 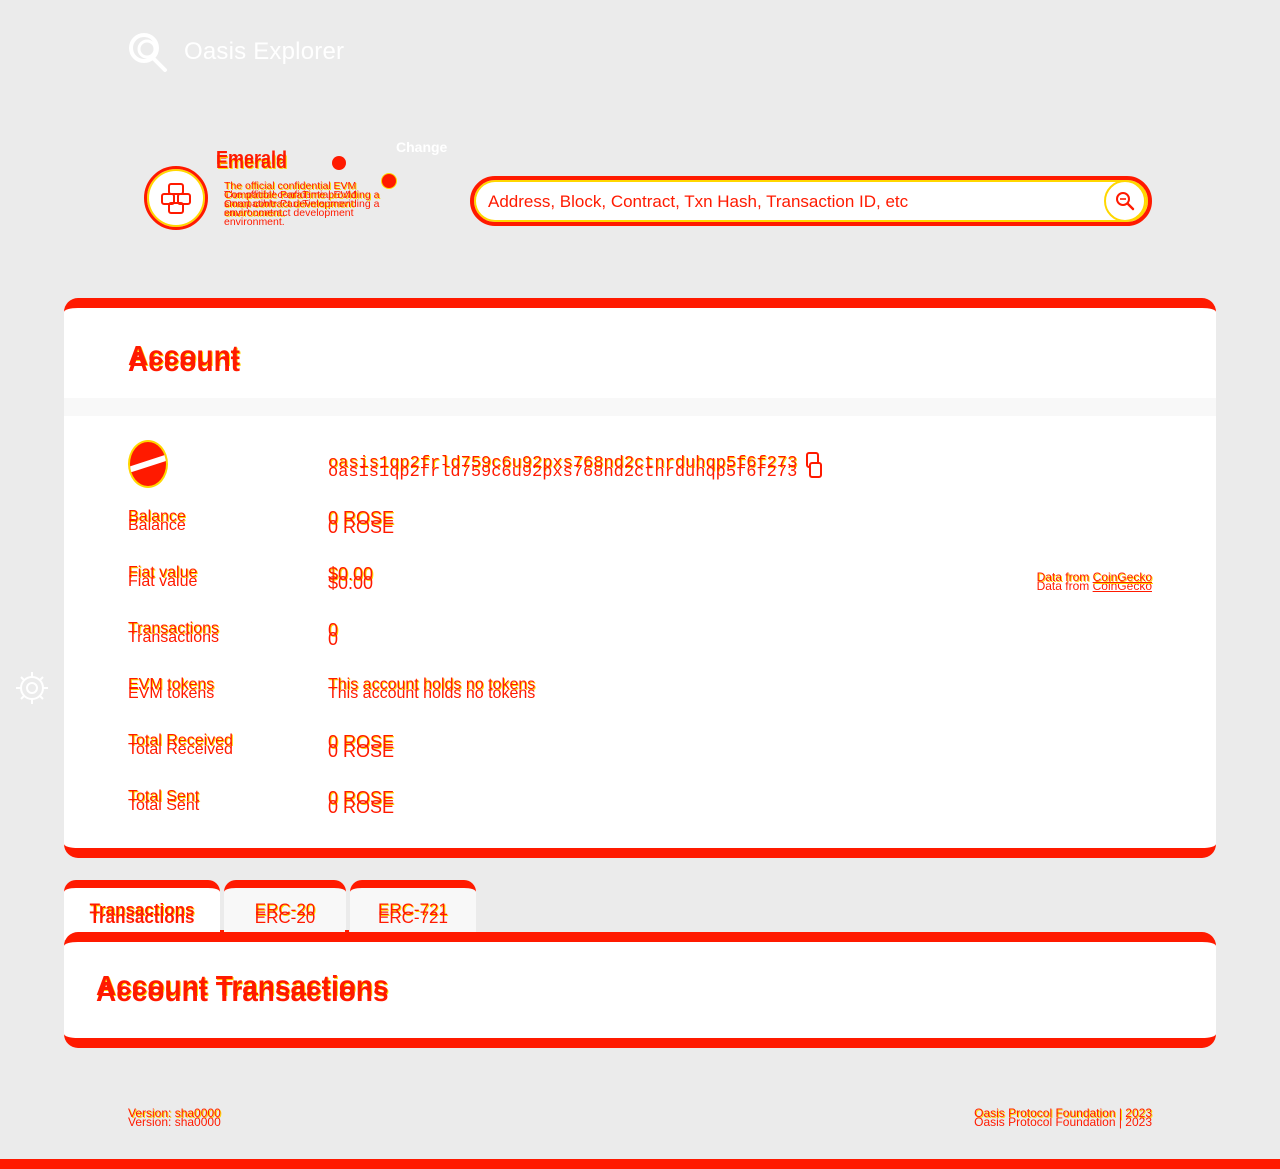 I want to click on paratime-name: Emerald, so click(x=252, y=162).